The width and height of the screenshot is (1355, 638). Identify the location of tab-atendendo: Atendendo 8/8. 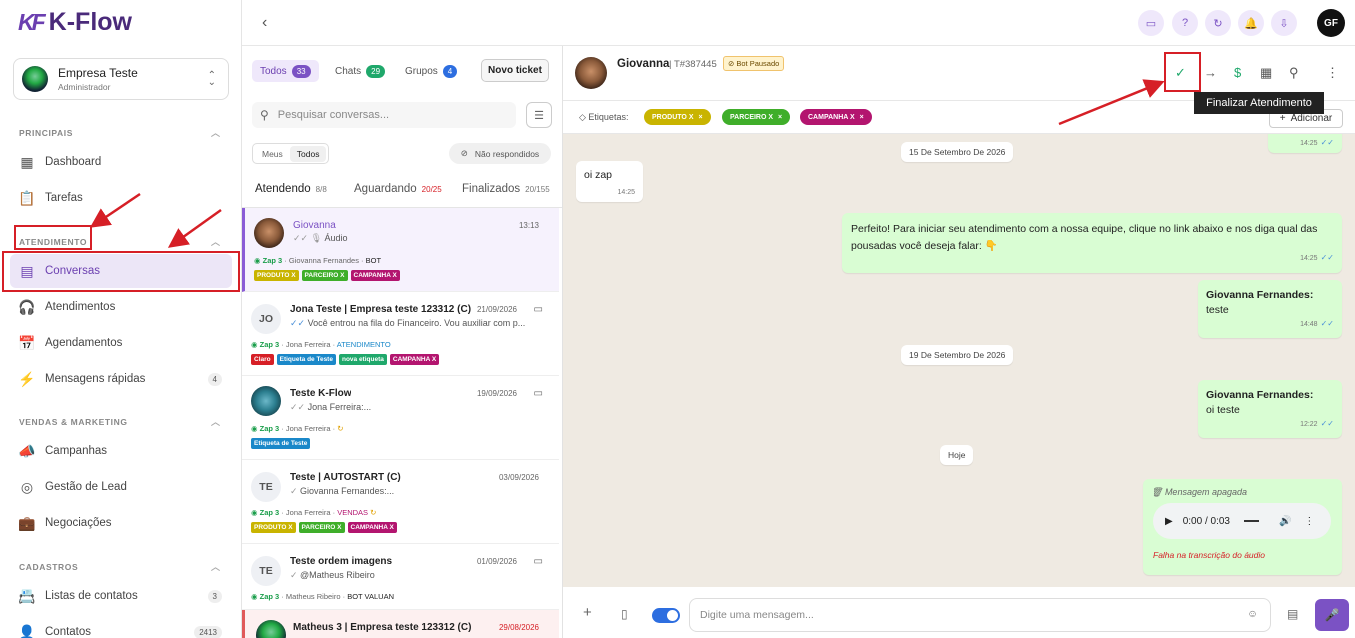
(291, 189).